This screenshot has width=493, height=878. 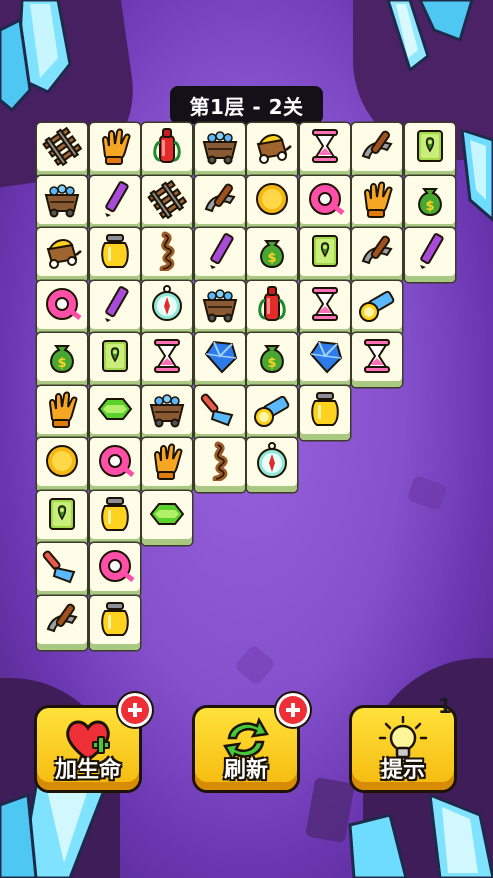 What do you see at coordinates (420, 836) in the screenshot?
I see `crystal-cluster-bottom-right` at bounding box center [420, 836].